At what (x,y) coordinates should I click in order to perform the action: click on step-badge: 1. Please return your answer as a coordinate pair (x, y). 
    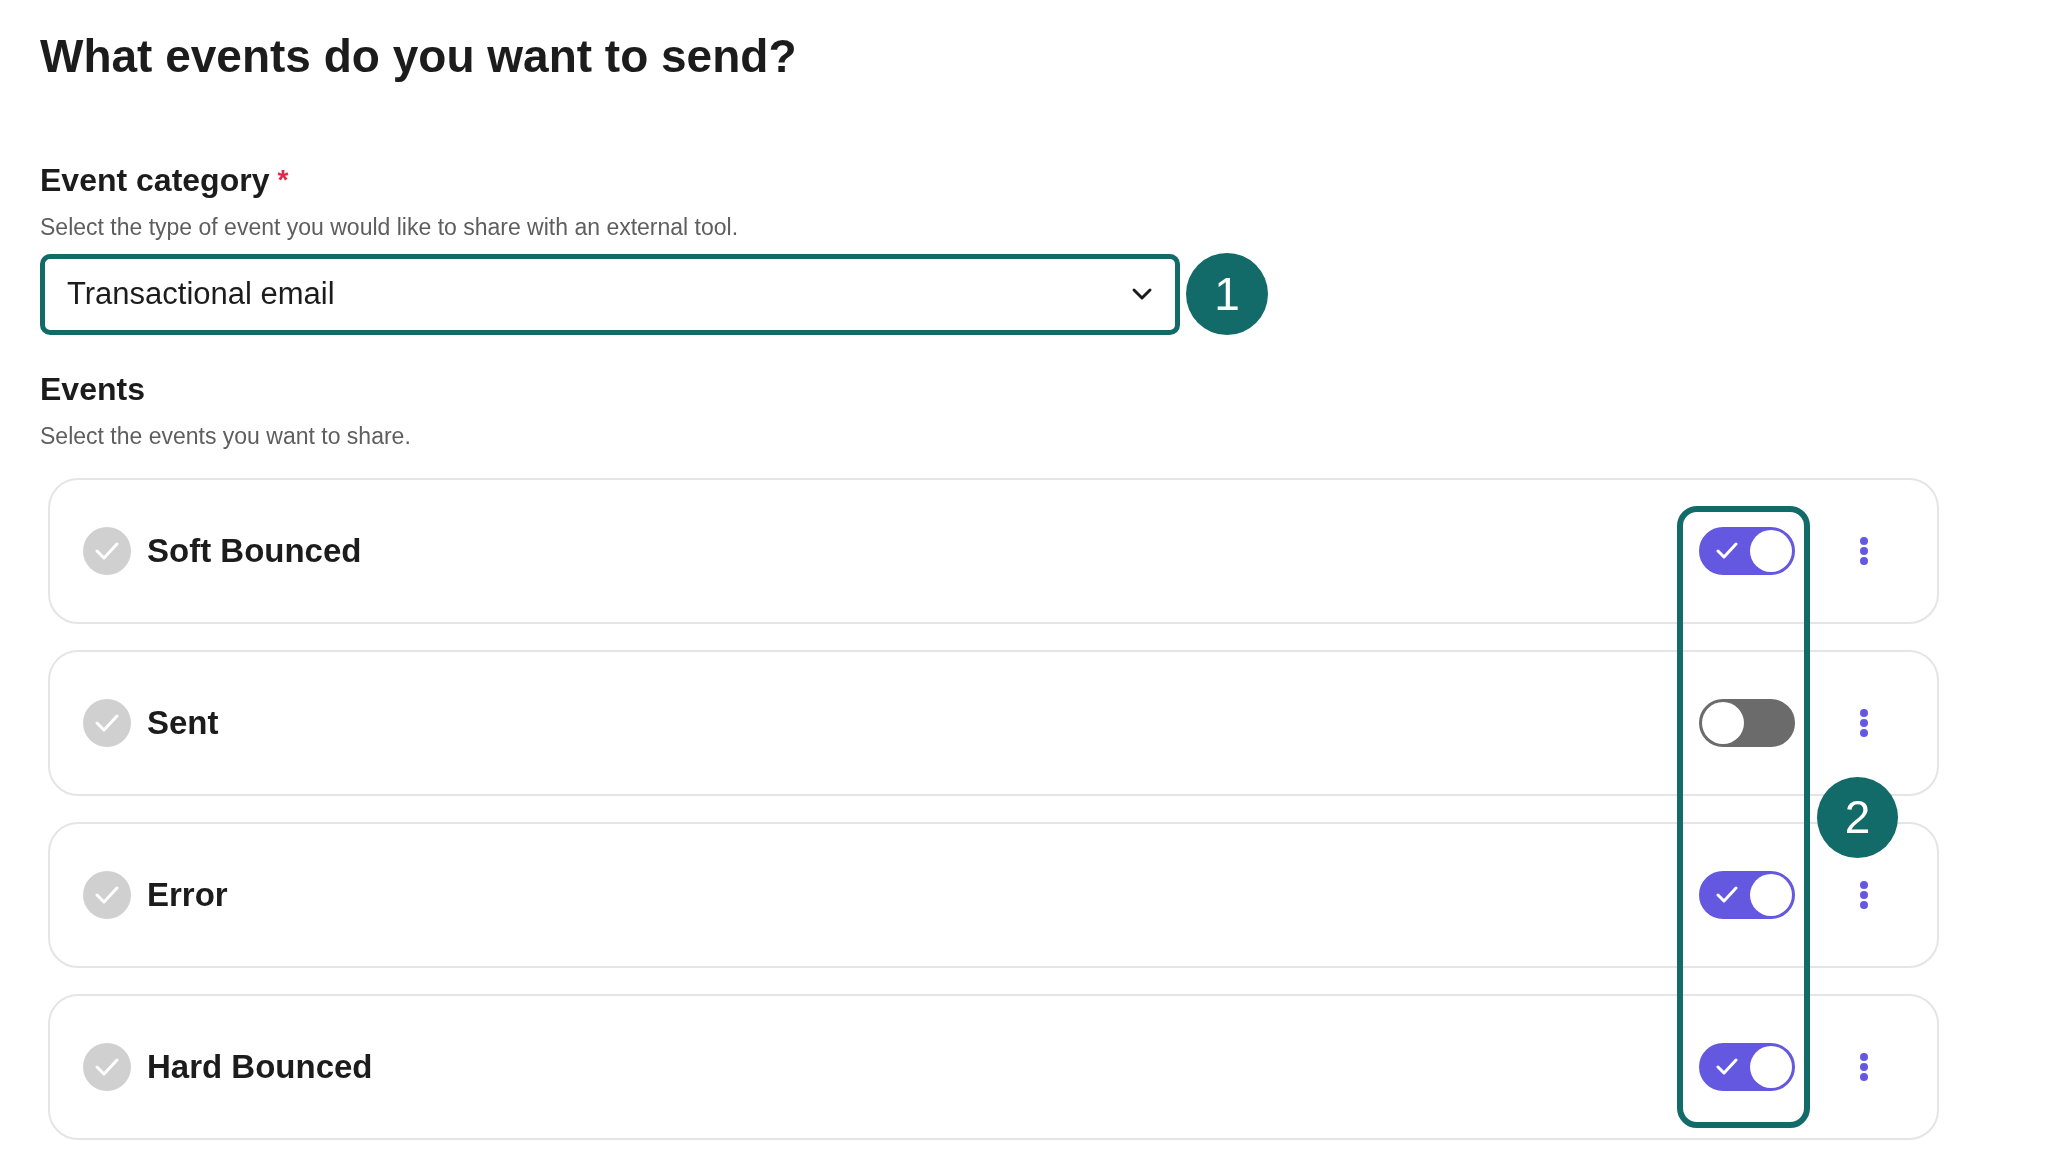
    Looking at the image, I should click on (1227, 294).